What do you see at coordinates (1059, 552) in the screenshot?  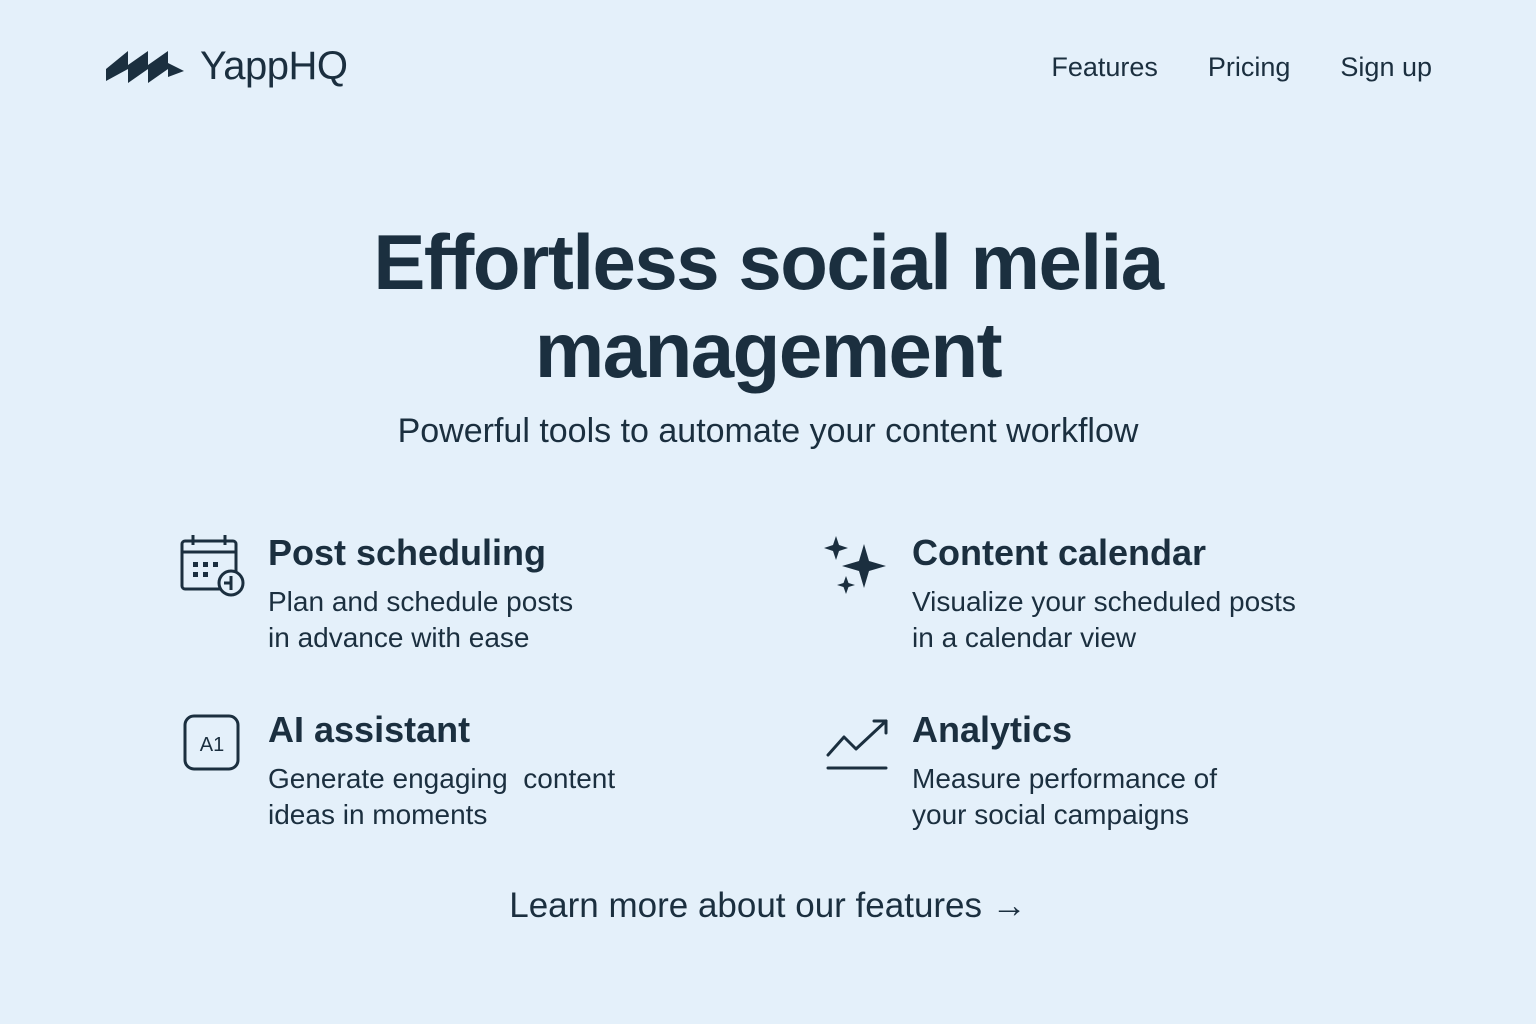 I see `feature-title: Content calendar` at bounding box center [1059, 552].